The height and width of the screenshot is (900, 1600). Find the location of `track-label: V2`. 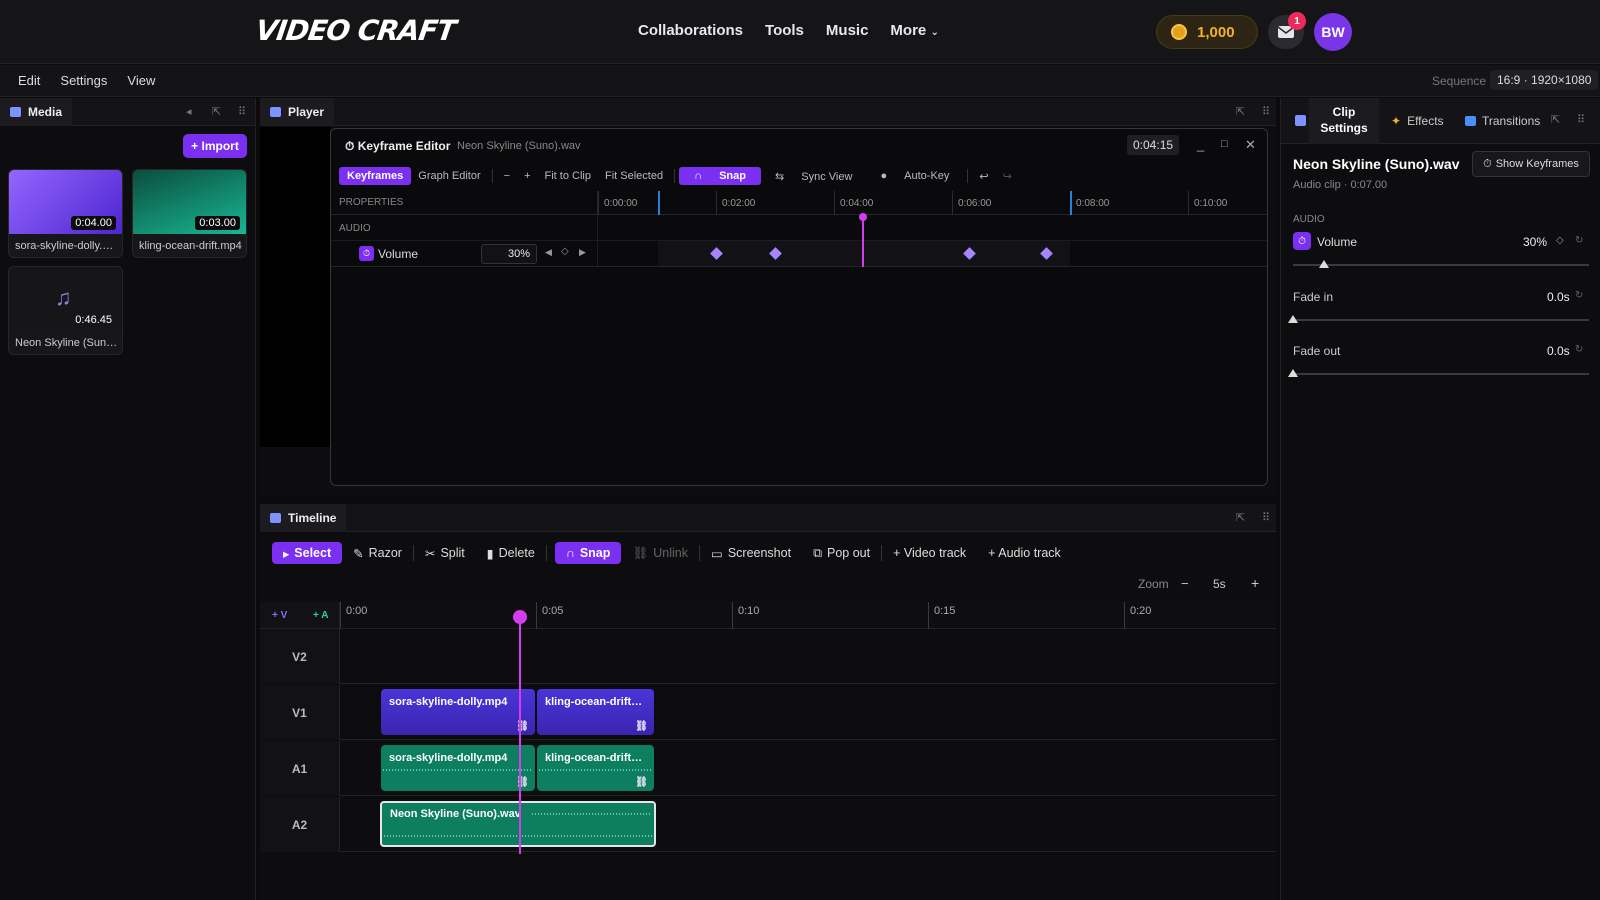

track-label: V2 is located at coordinates (300, 656).